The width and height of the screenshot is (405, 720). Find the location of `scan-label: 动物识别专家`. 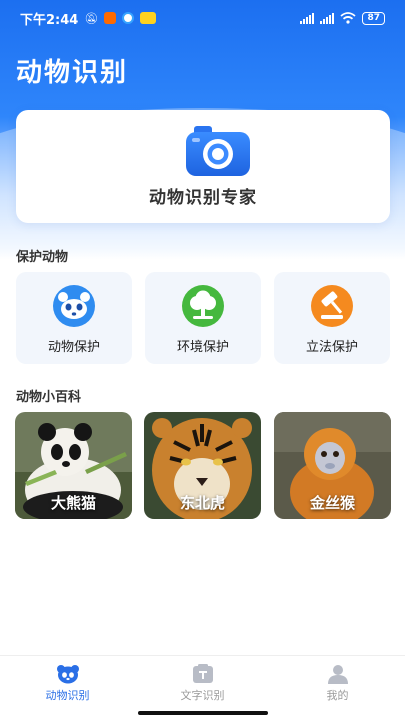

scan-label: 动物识别专家 is located at coordinates (203, 198).